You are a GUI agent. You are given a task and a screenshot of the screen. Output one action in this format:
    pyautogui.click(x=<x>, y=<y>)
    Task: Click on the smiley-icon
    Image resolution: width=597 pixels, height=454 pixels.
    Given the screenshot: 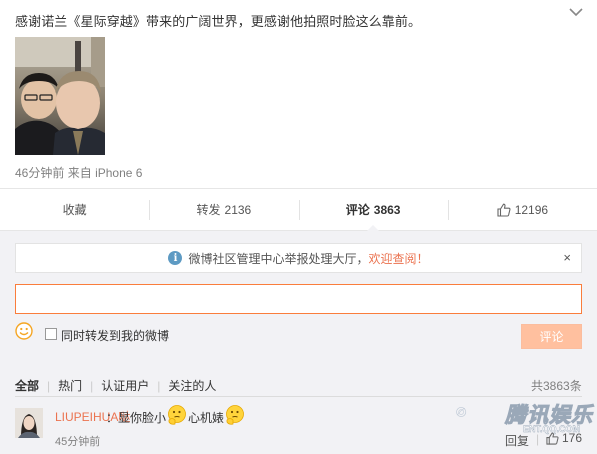 What is the action you would take?
    pyautogui.click(x=24, y=331)
    